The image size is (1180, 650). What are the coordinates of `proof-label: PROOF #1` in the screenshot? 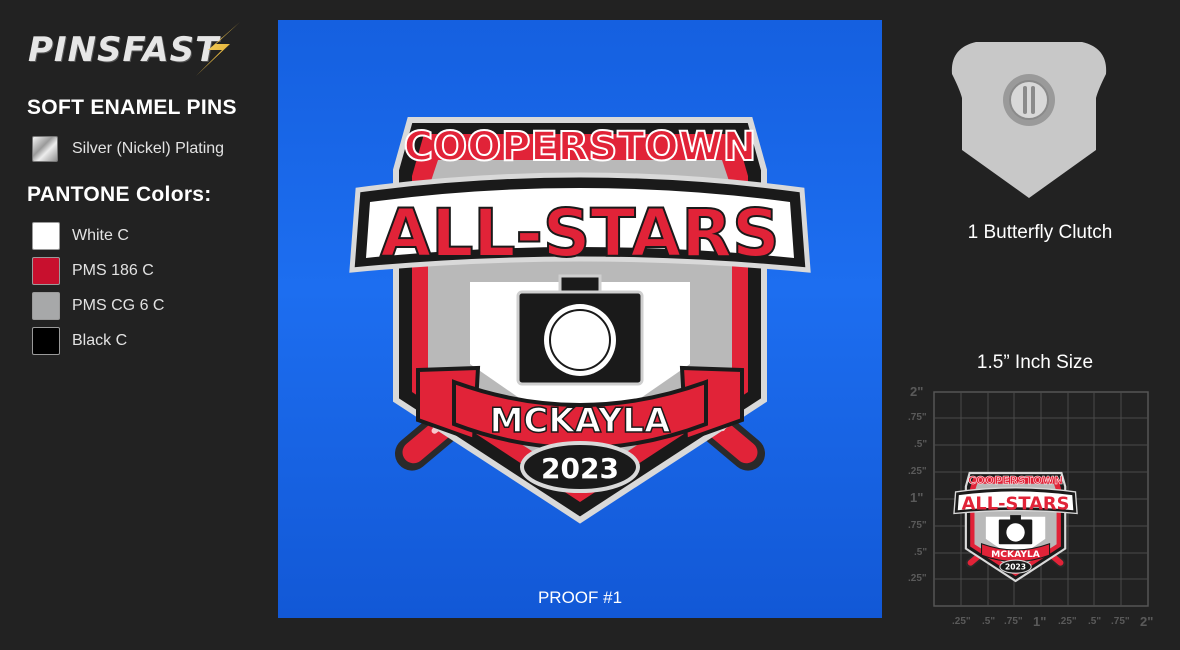 It's located at (580, 597).